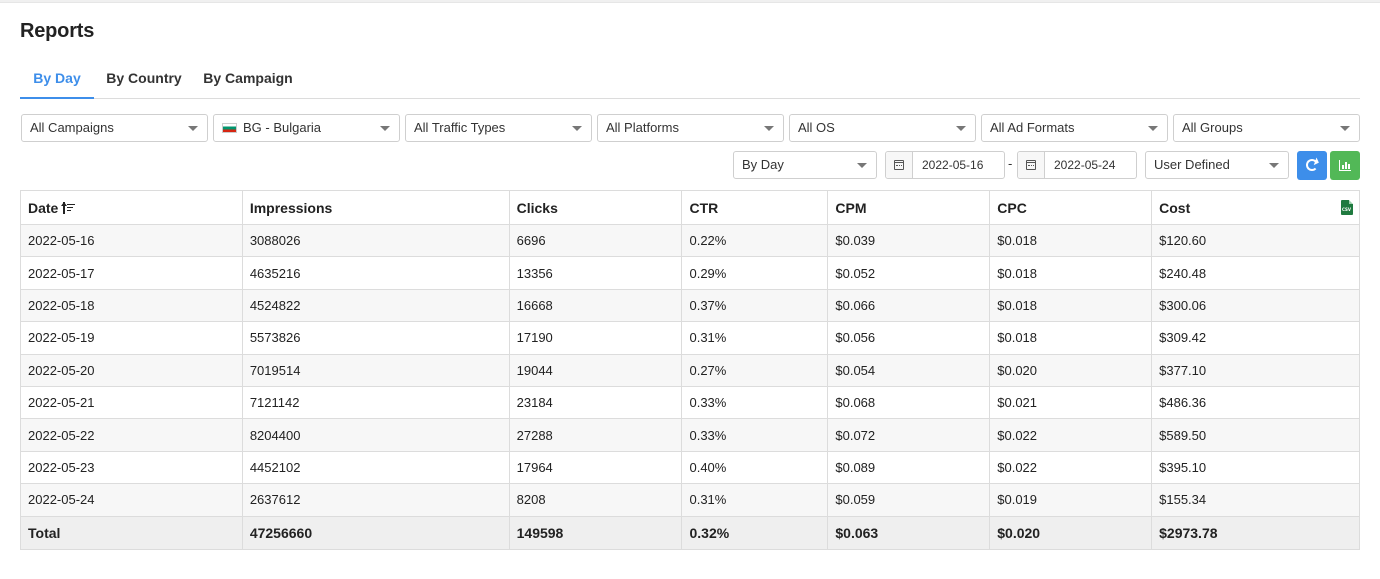 This screenshot has width=1380, height=579. I want to click on ad-formats-select: All Ad Formats, so click(1074, 128).